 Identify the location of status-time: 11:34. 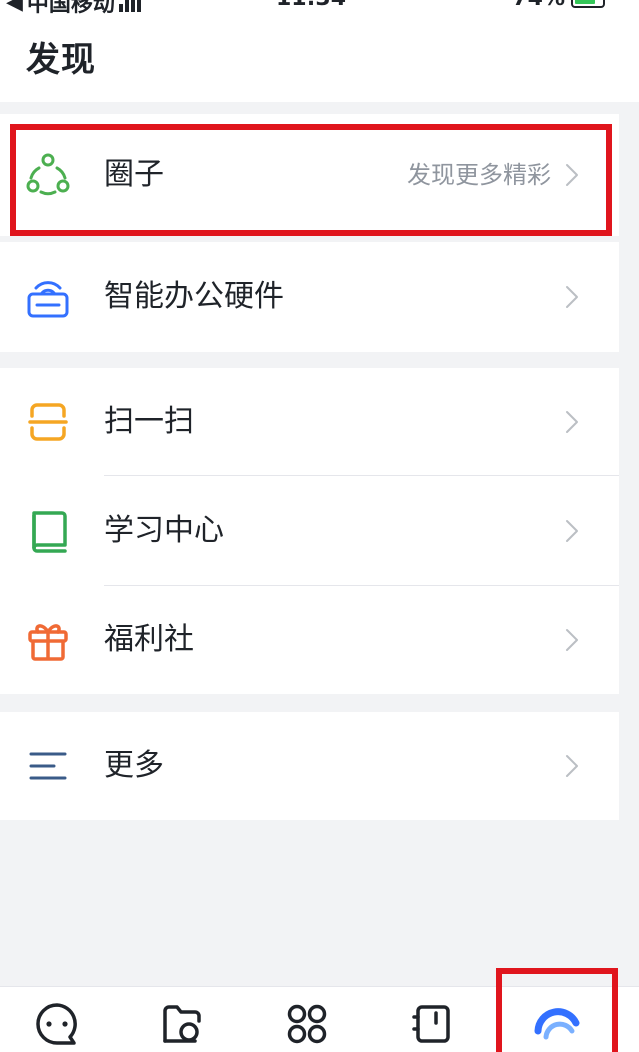
(311, 5).